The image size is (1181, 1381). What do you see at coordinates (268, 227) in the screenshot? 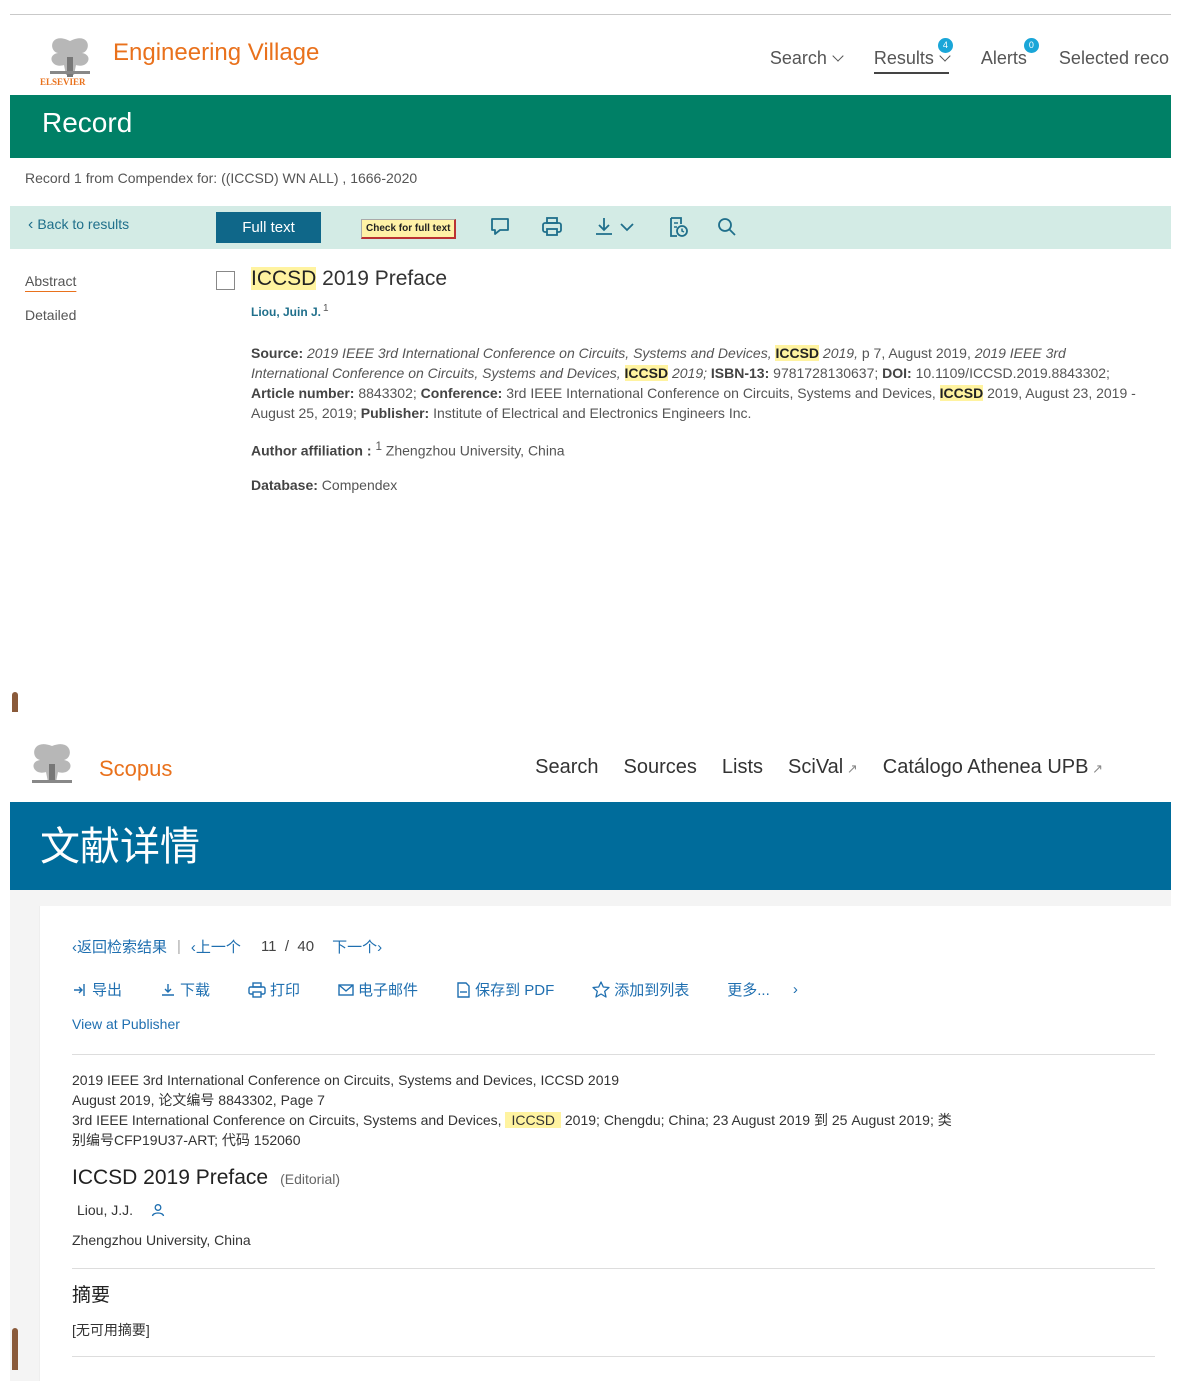
I see `full-text-button: Full text` at bounding box center [268, 227].